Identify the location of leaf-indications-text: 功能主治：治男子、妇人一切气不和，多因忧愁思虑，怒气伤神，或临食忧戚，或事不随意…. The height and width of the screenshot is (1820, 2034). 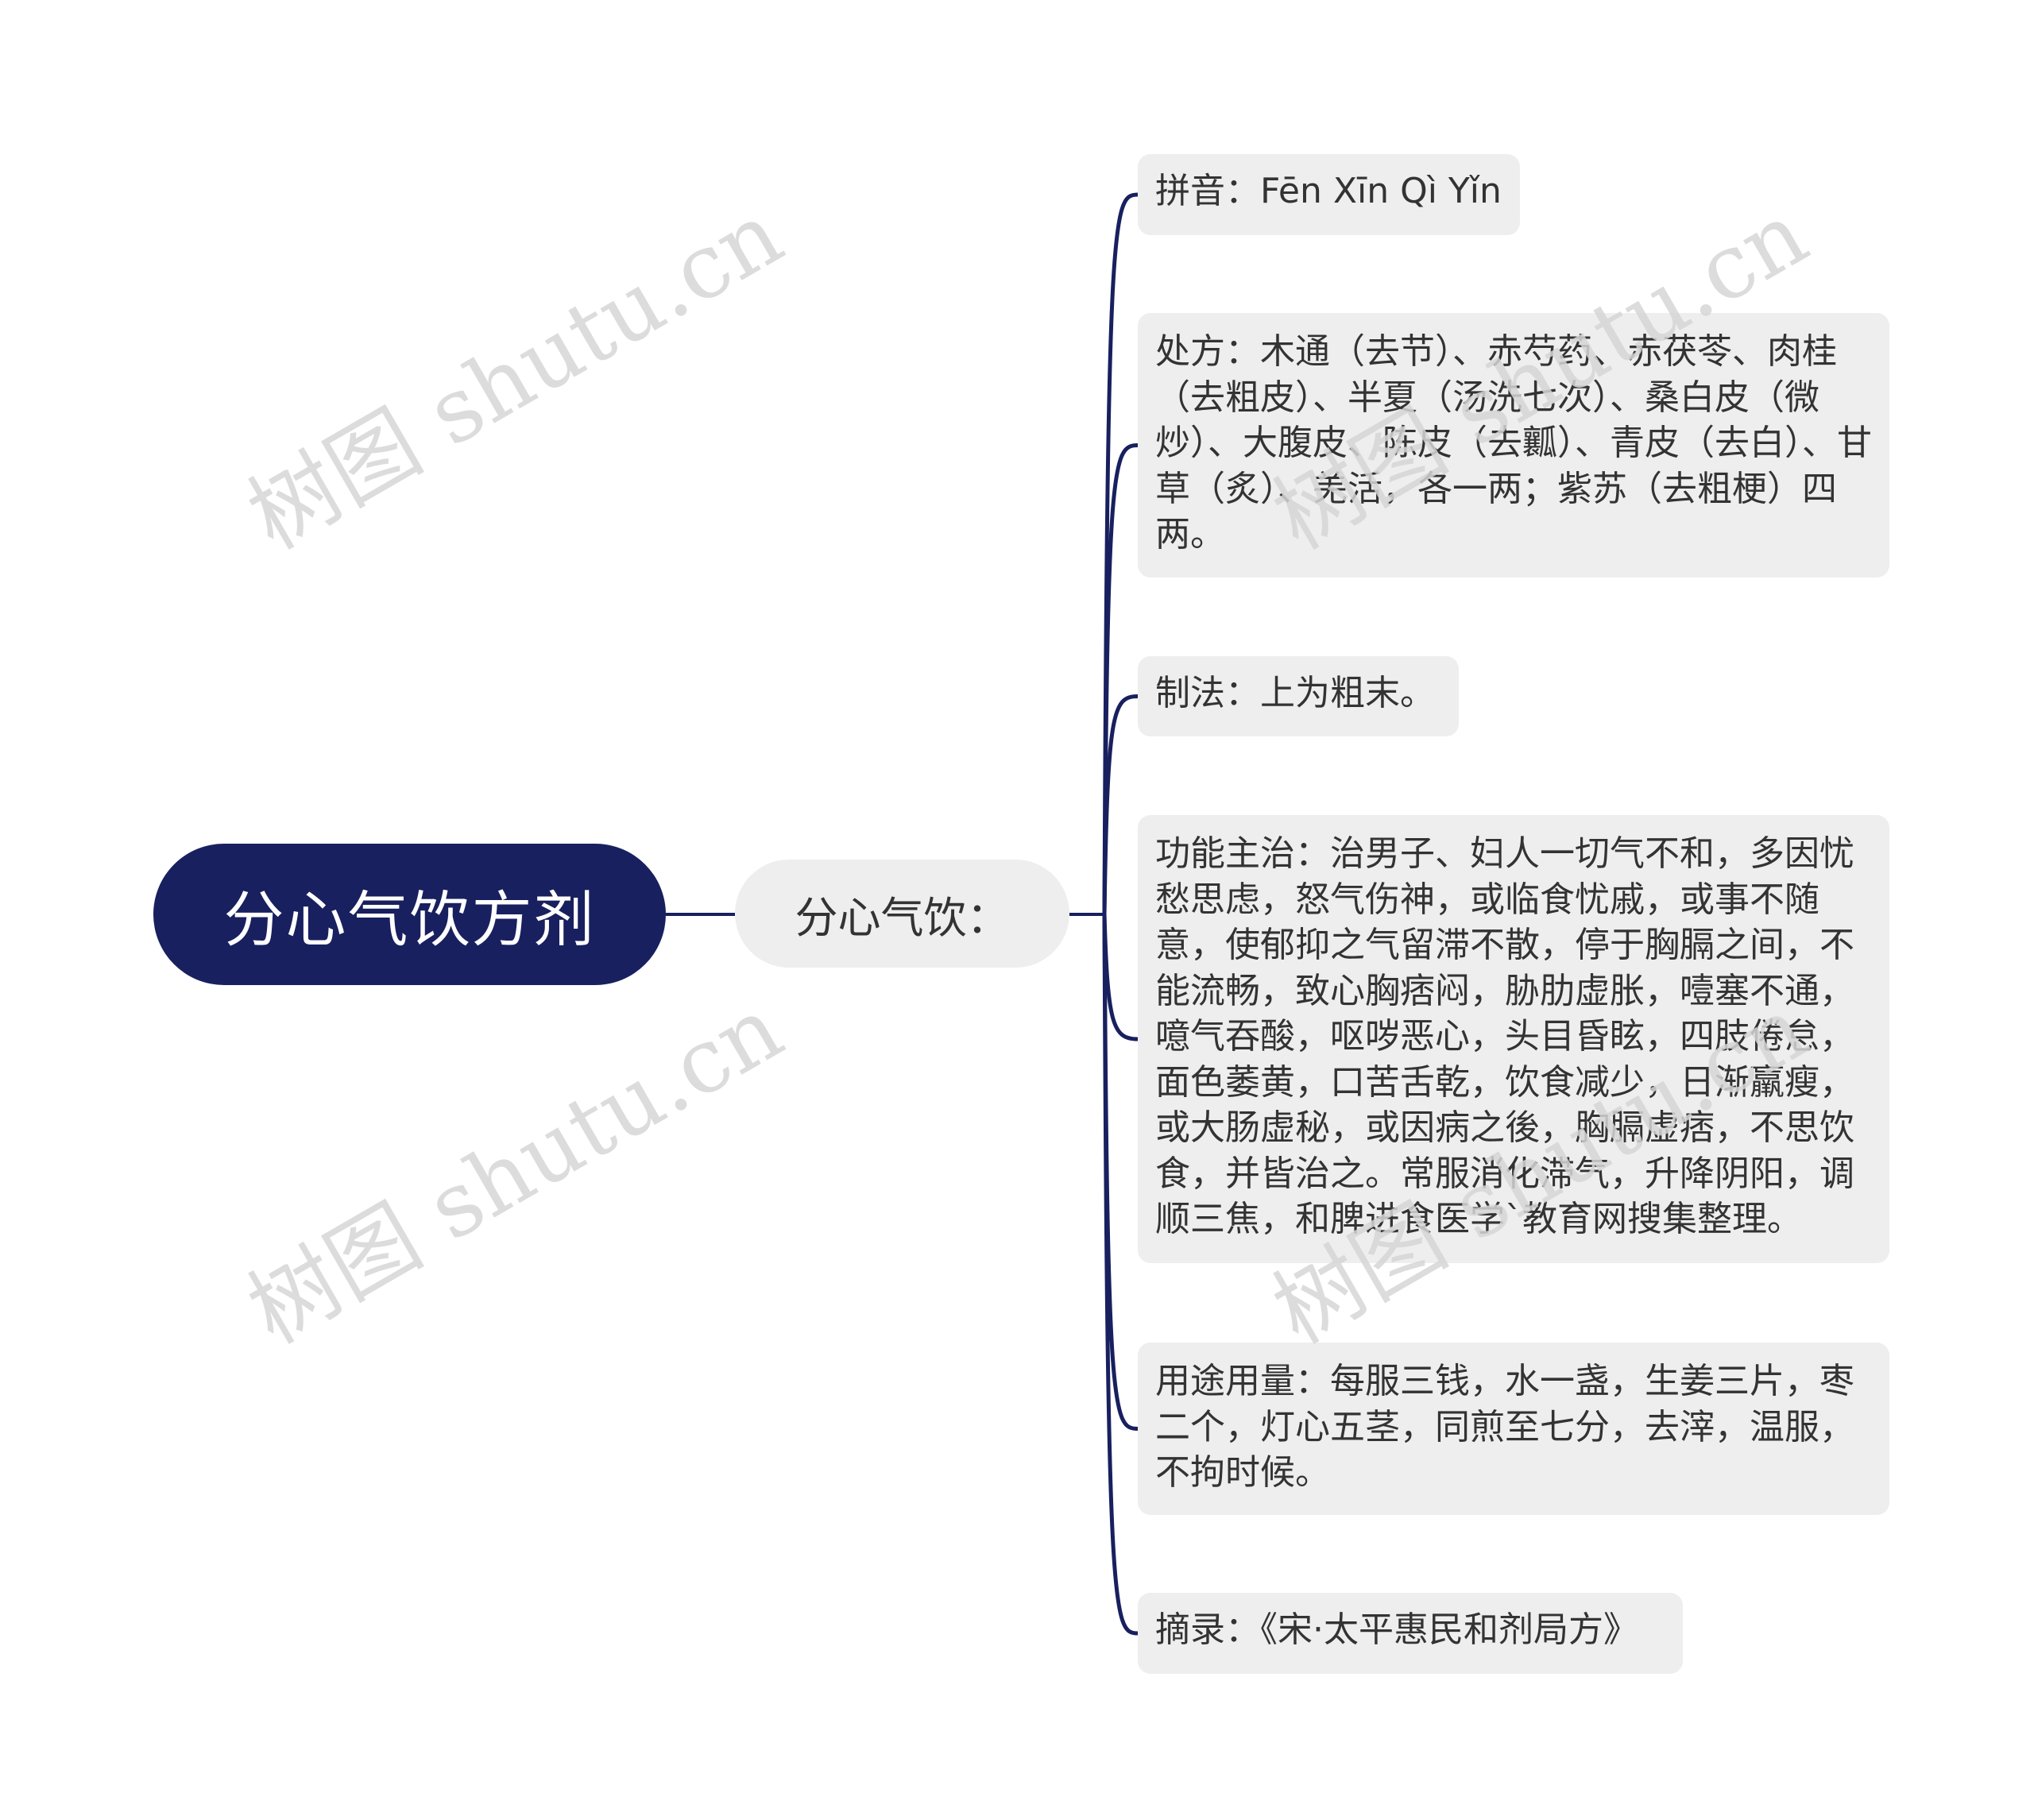
(1504, 1036).